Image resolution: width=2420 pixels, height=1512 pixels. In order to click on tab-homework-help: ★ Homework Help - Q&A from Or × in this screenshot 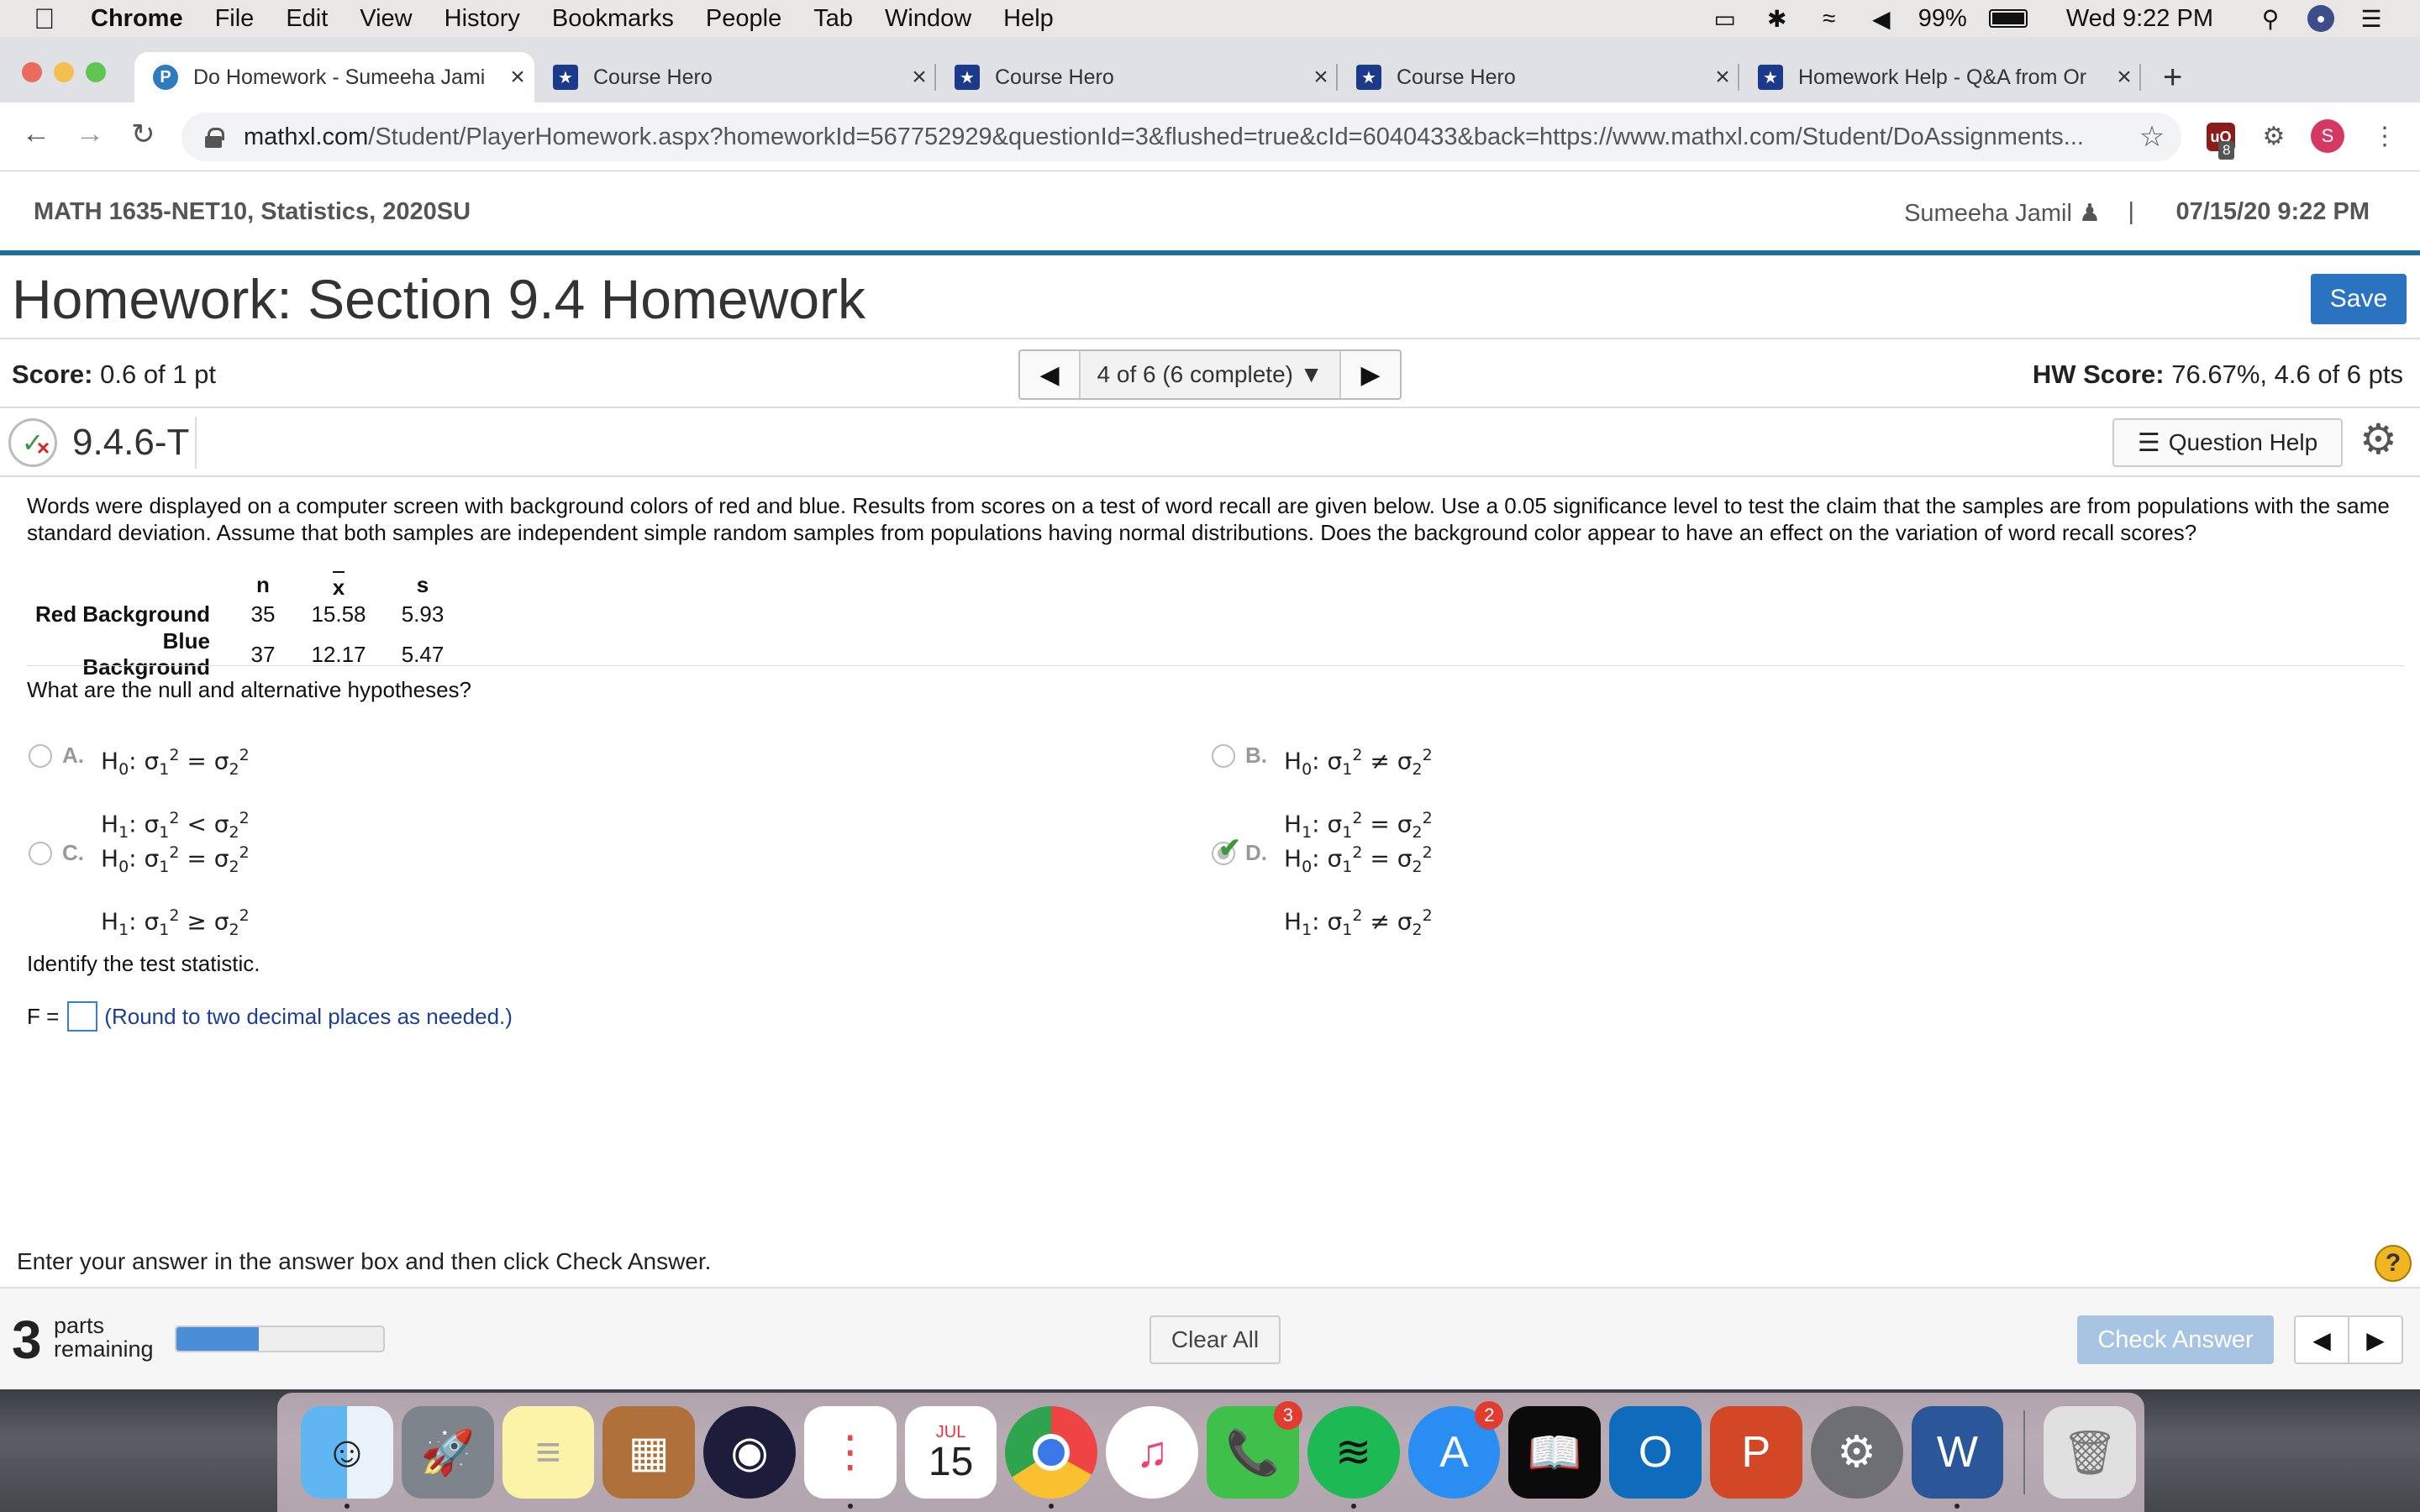, I will do `click(1940, 77)`.